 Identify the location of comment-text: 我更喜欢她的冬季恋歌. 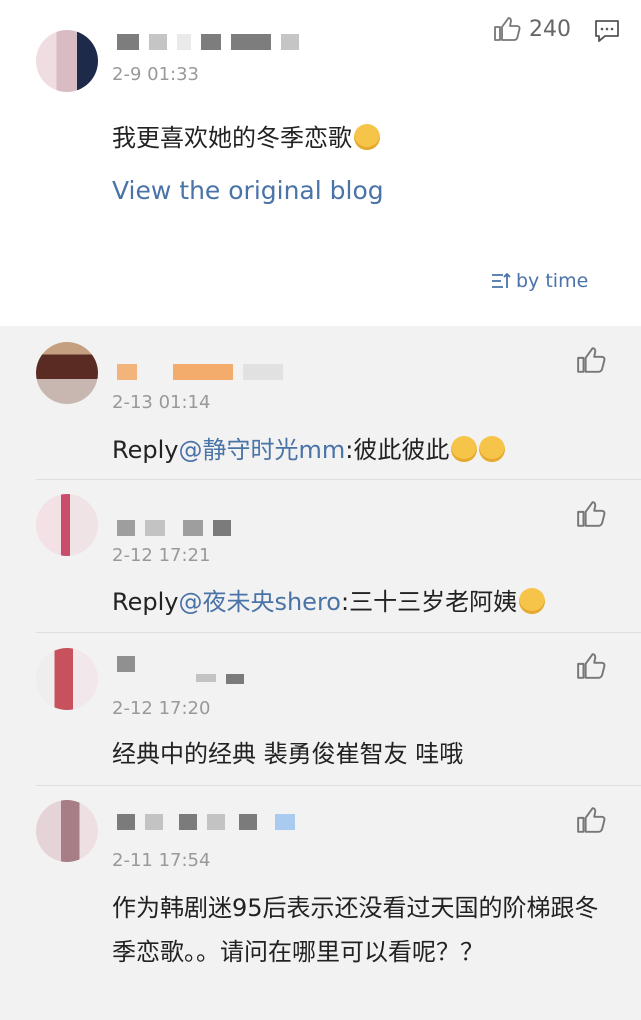
(362, 138).